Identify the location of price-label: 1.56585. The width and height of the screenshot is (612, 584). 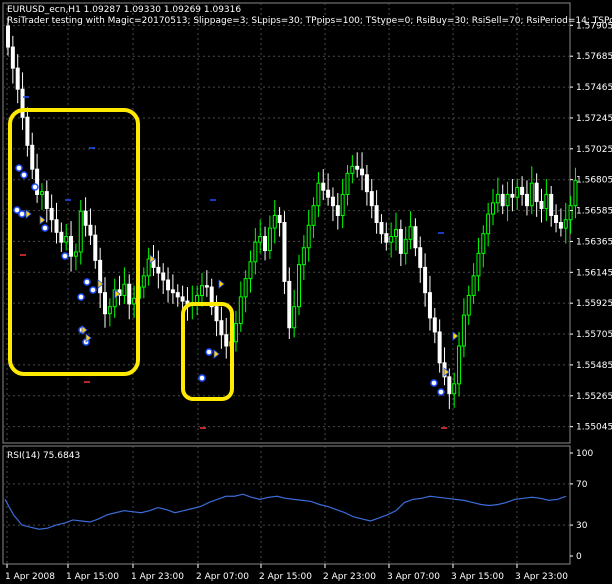
(594, 212).